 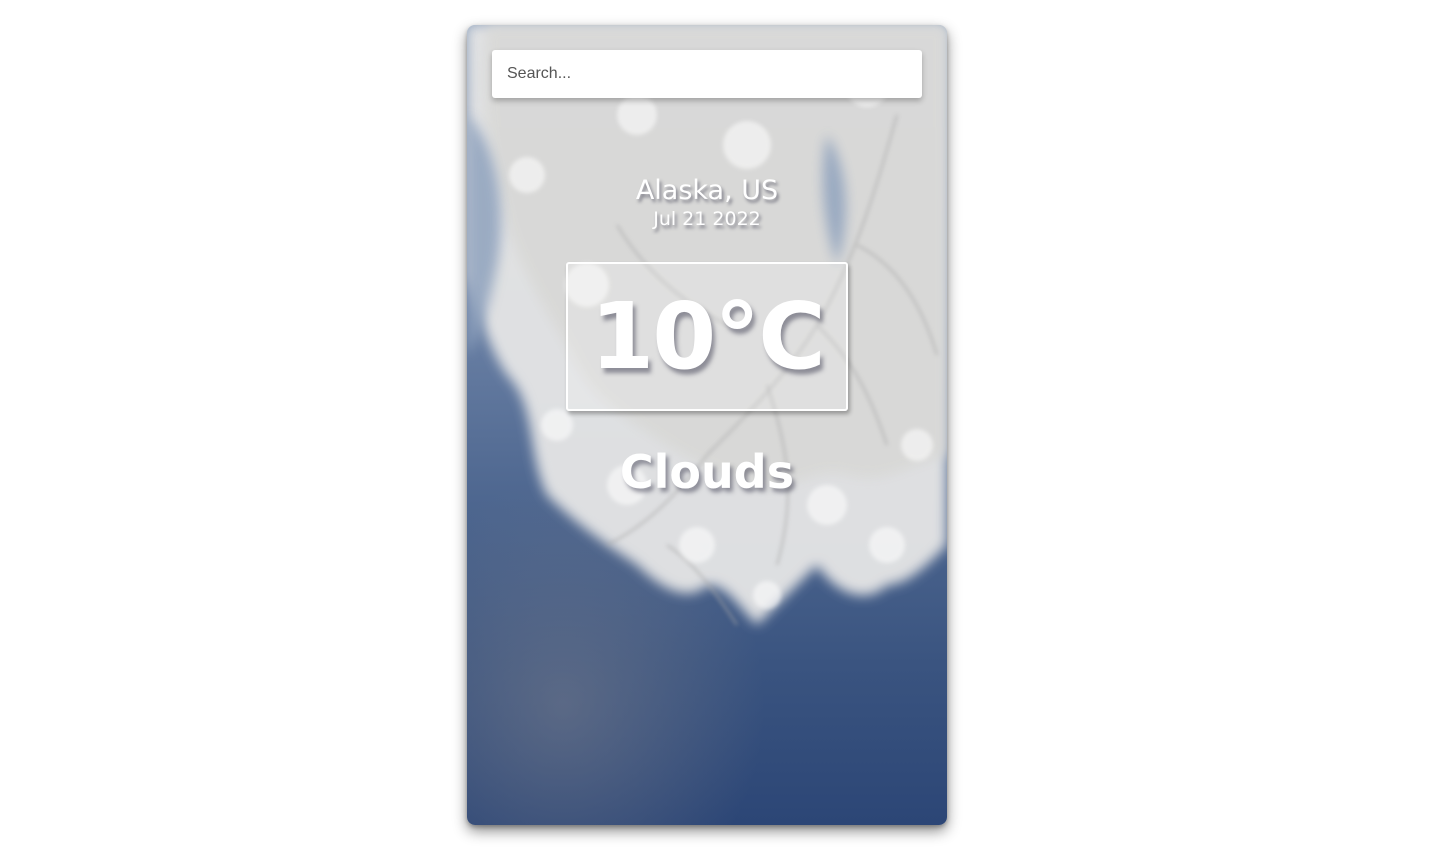 What do you see at coordinates (707, 472) in the screenshot?
I see `weather-condition: Clouds` at bounding box center [707, 472].